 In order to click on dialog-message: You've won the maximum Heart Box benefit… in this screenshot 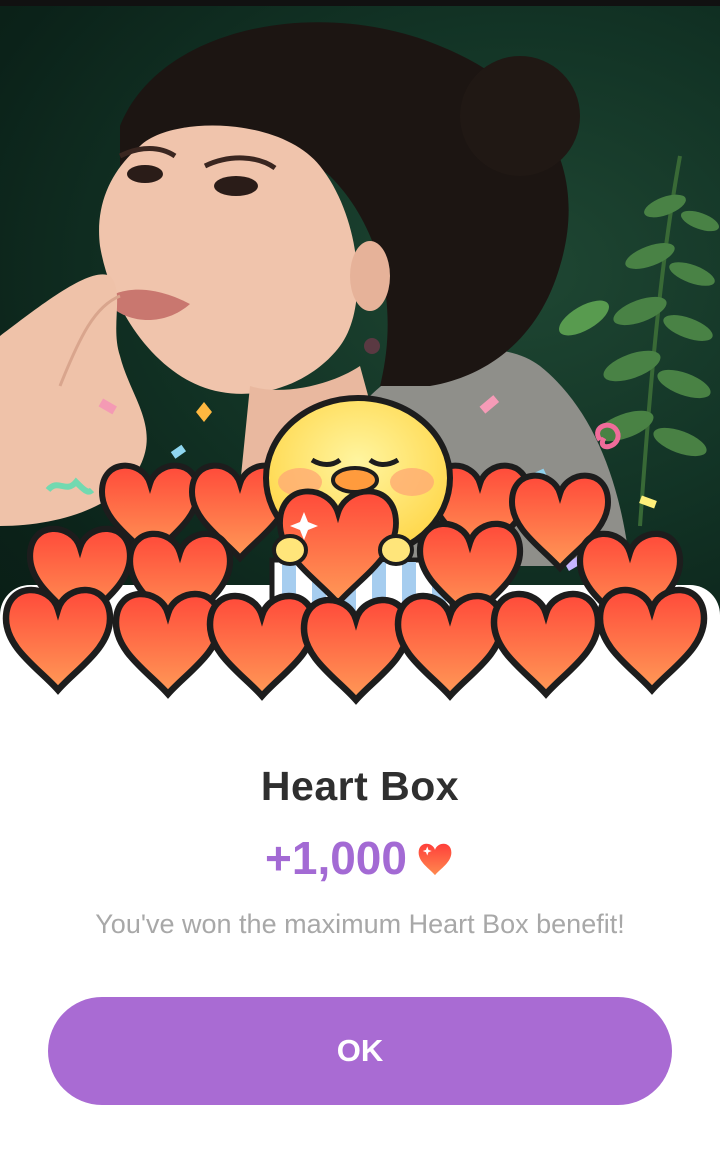, I will do `click(360, 924)`.